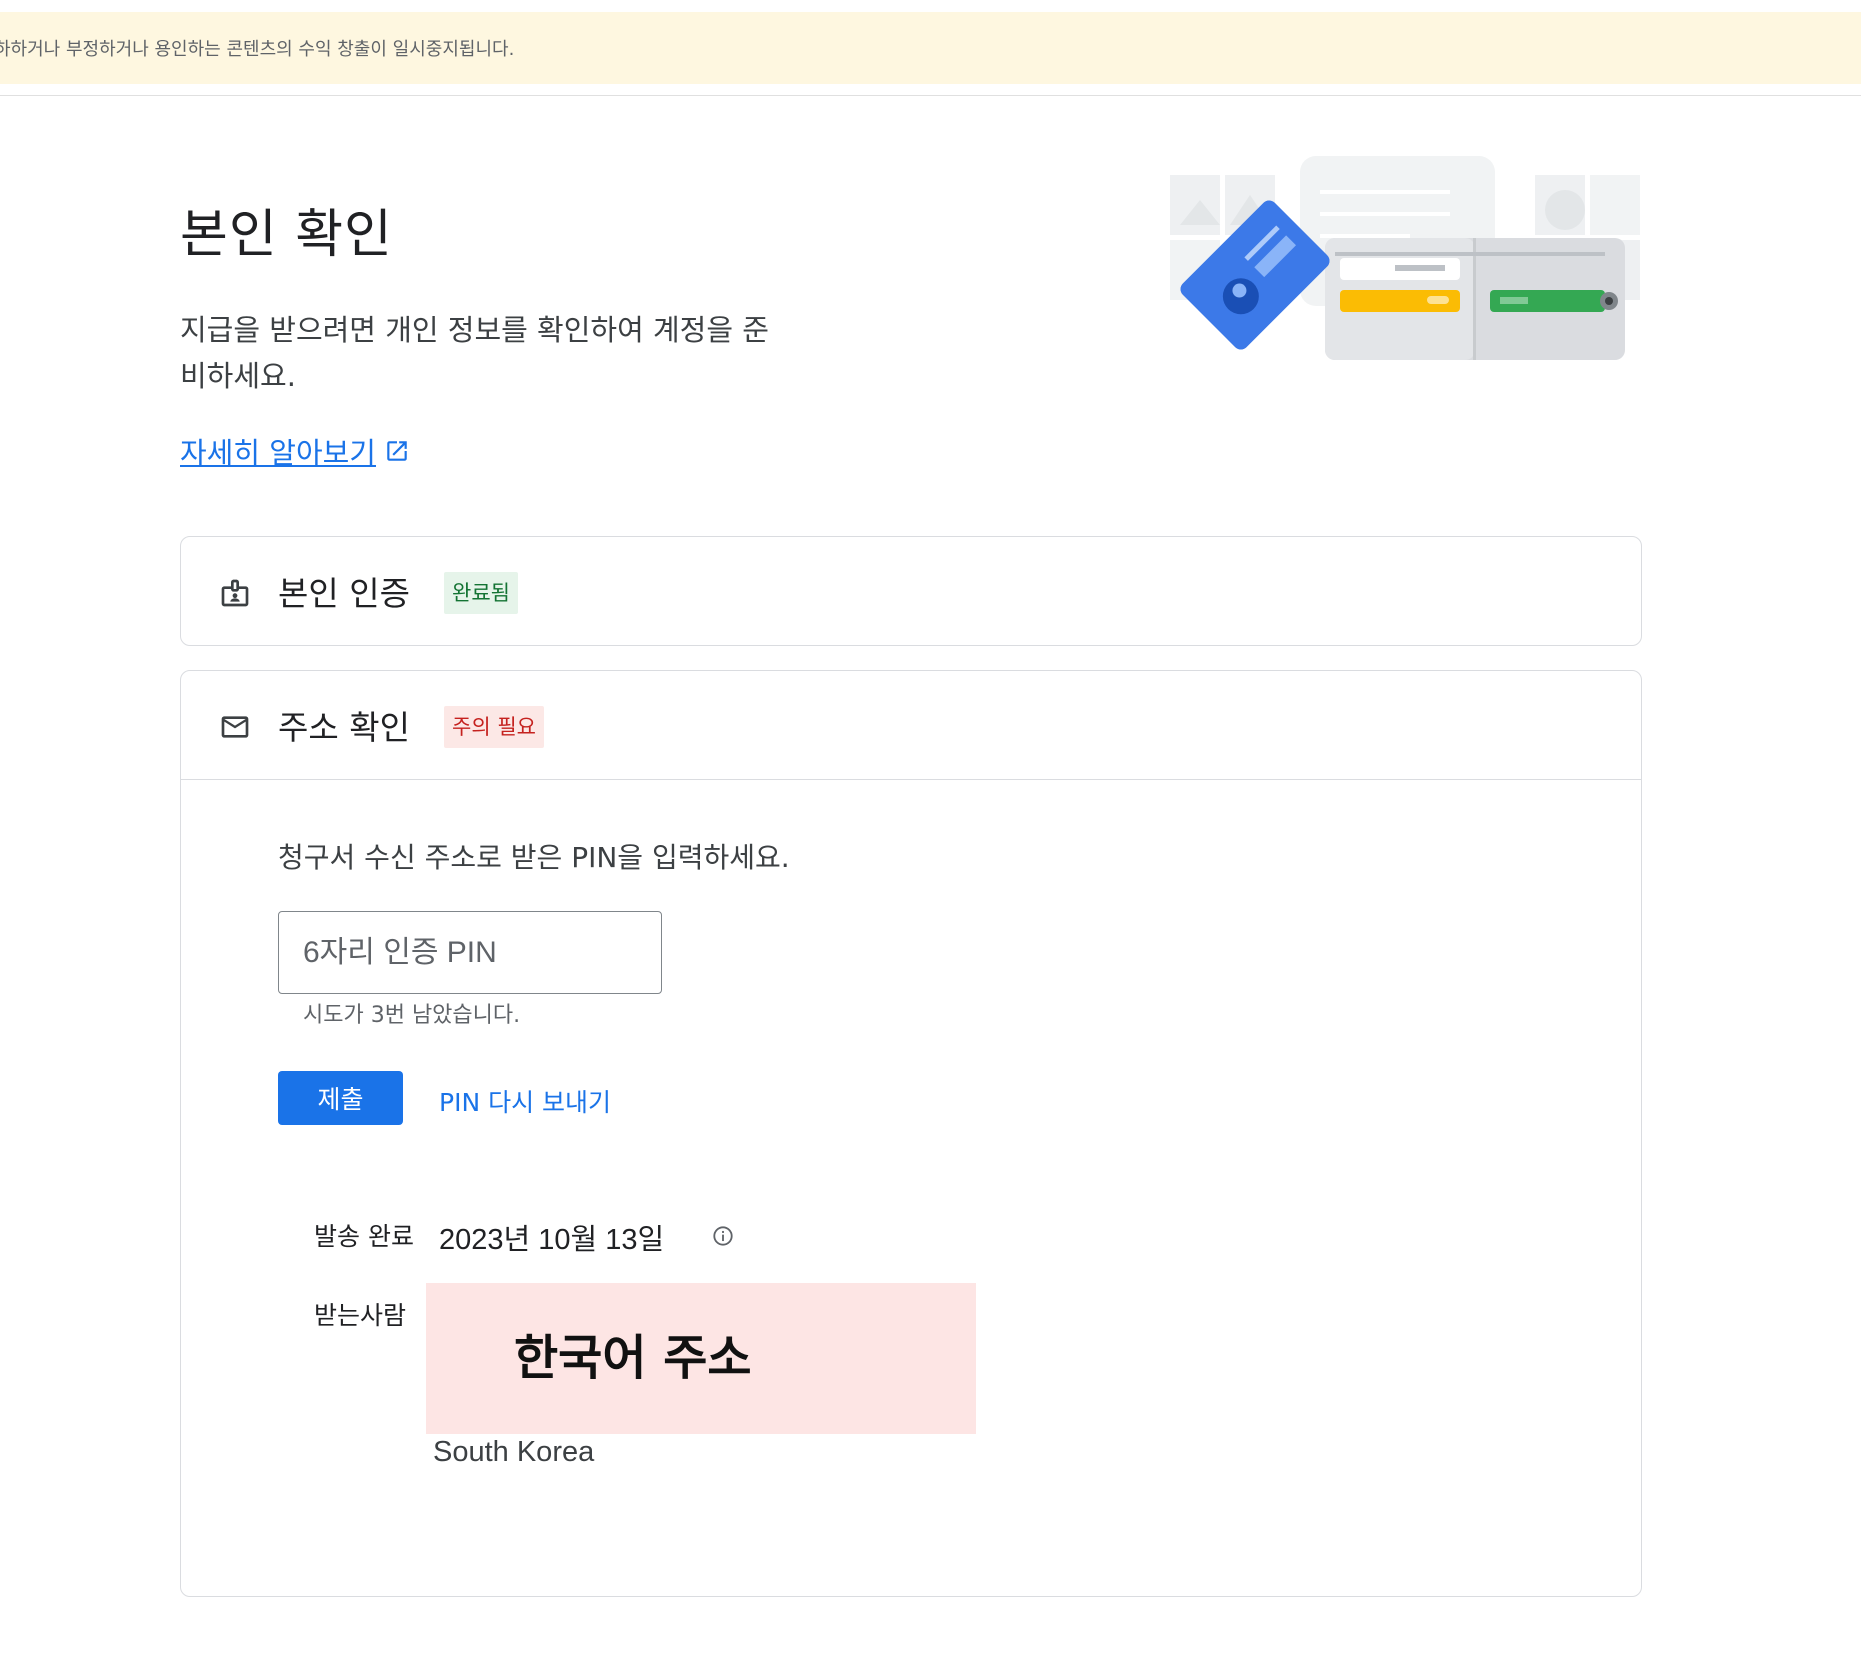 This screenshot has height=1664, width=1861. I want to click on learn-more-link: 자세히 알아보기, so click(295, 451).